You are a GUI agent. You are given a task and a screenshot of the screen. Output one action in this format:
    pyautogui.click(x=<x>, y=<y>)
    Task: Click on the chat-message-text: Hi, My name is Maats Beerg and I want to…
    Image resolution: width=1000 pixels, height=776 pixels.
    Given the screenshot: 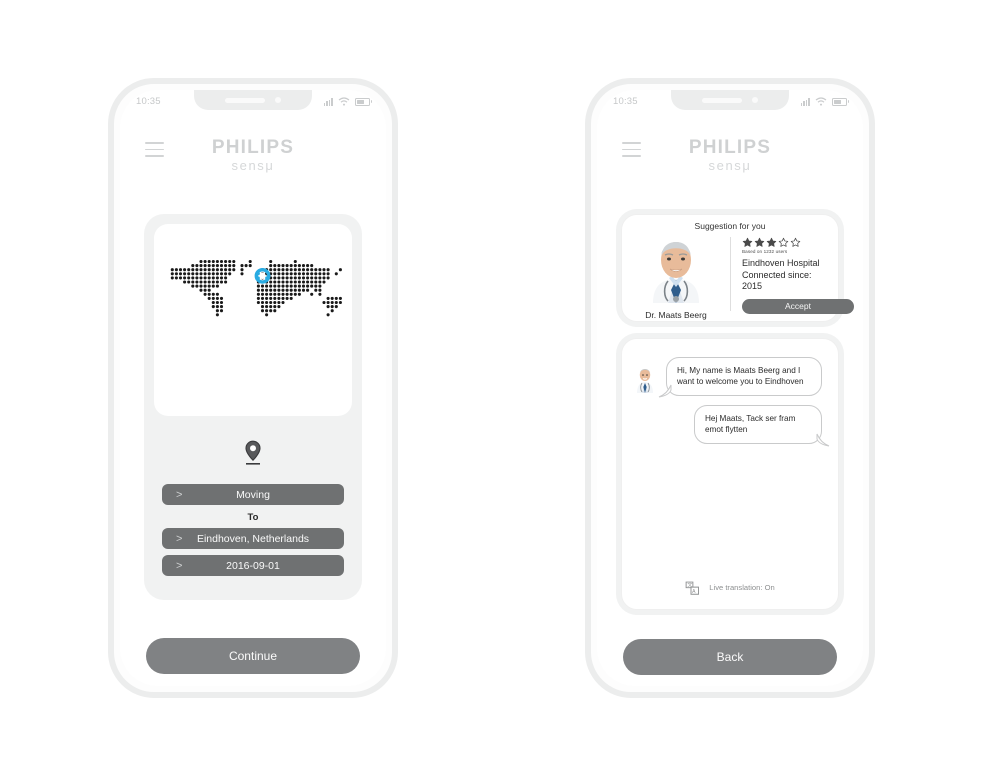 What is the action you would take?
    pyautogui.click(x=740, y=376)
    